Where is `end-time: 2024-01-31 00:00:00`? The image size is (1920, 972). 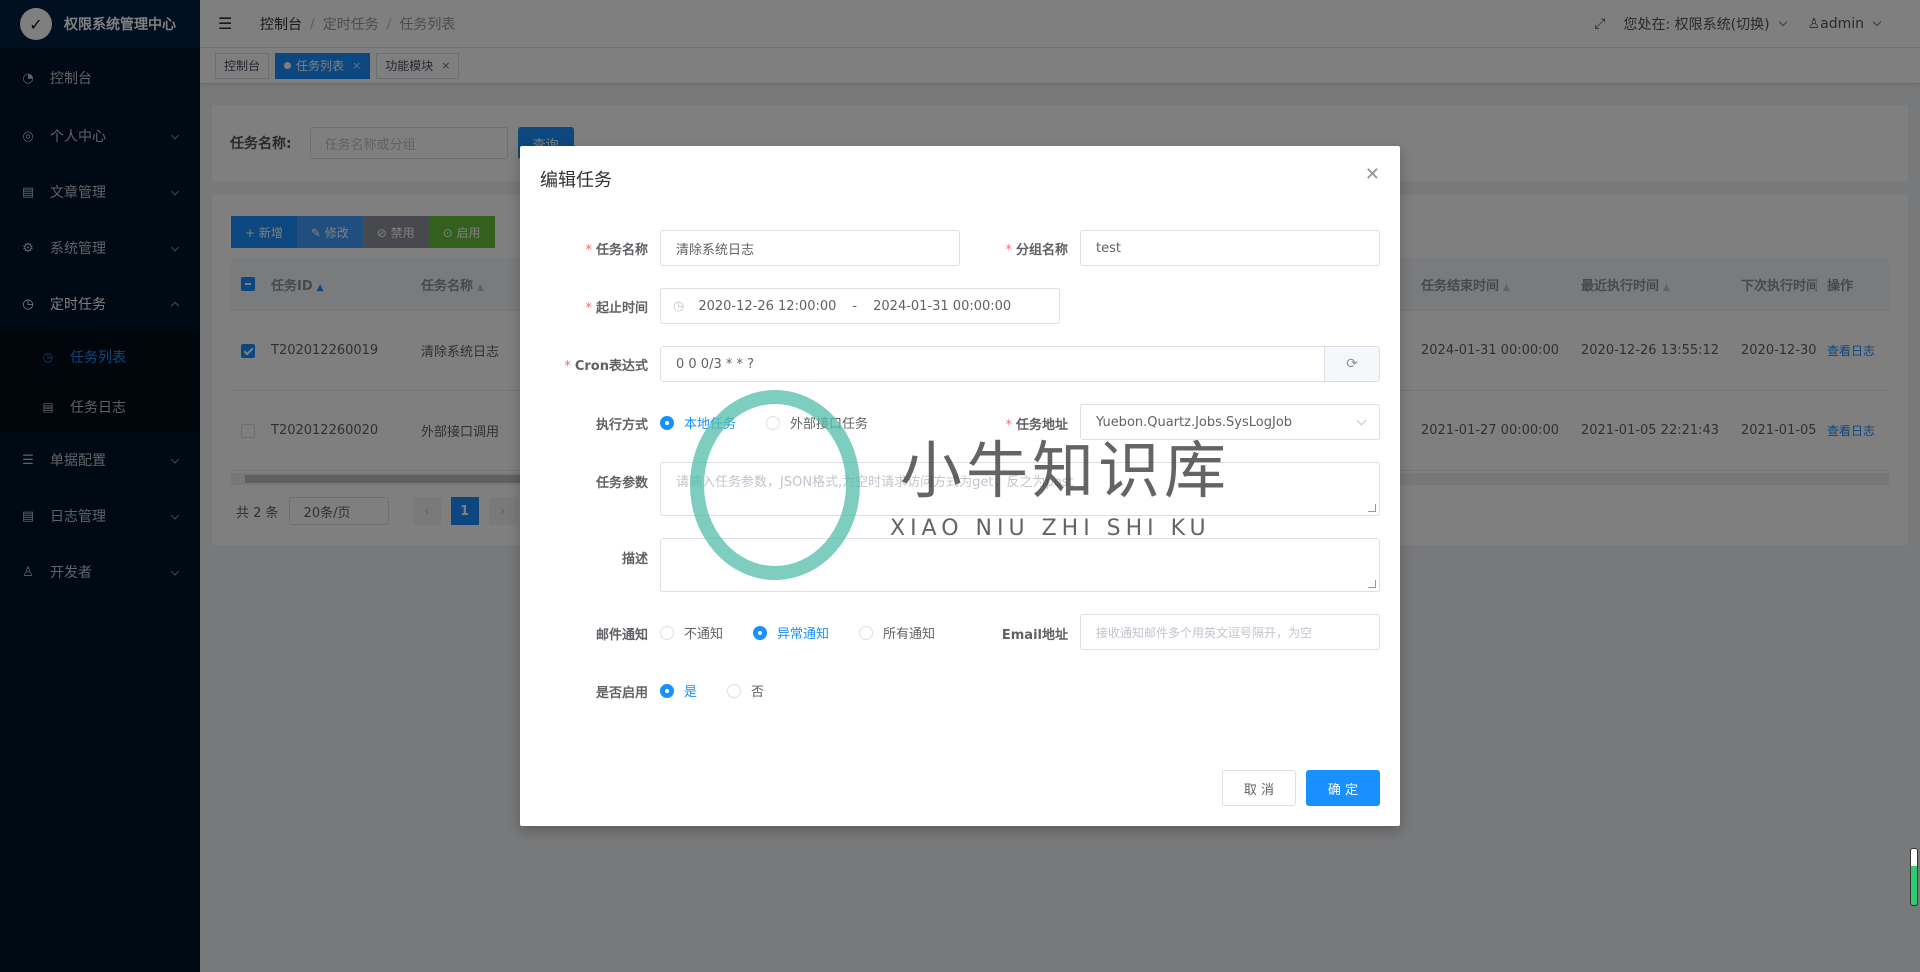
end-time: 2024-01-31 00:00:00 is located at coordinates (942, 306).